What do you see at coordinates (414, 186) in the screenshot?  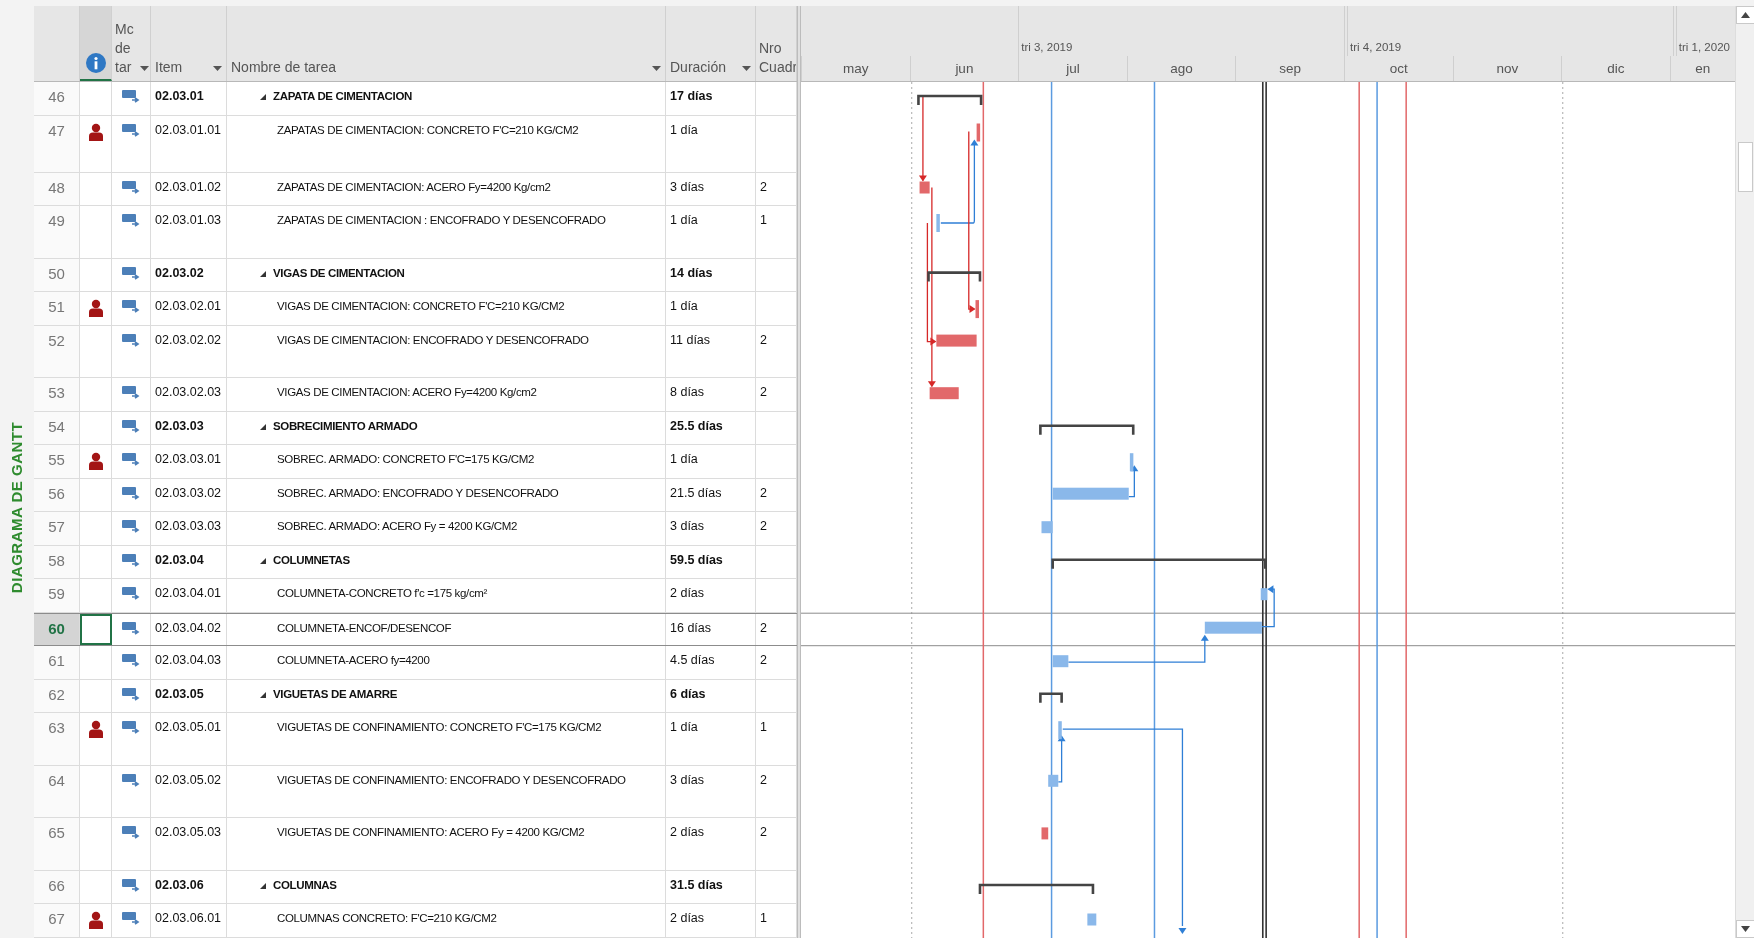 I see `task-name: ZAPATAS DE CIMENTACION: ACERO Fy=4200 Kg/cm2` at bounding box center [414, 186].